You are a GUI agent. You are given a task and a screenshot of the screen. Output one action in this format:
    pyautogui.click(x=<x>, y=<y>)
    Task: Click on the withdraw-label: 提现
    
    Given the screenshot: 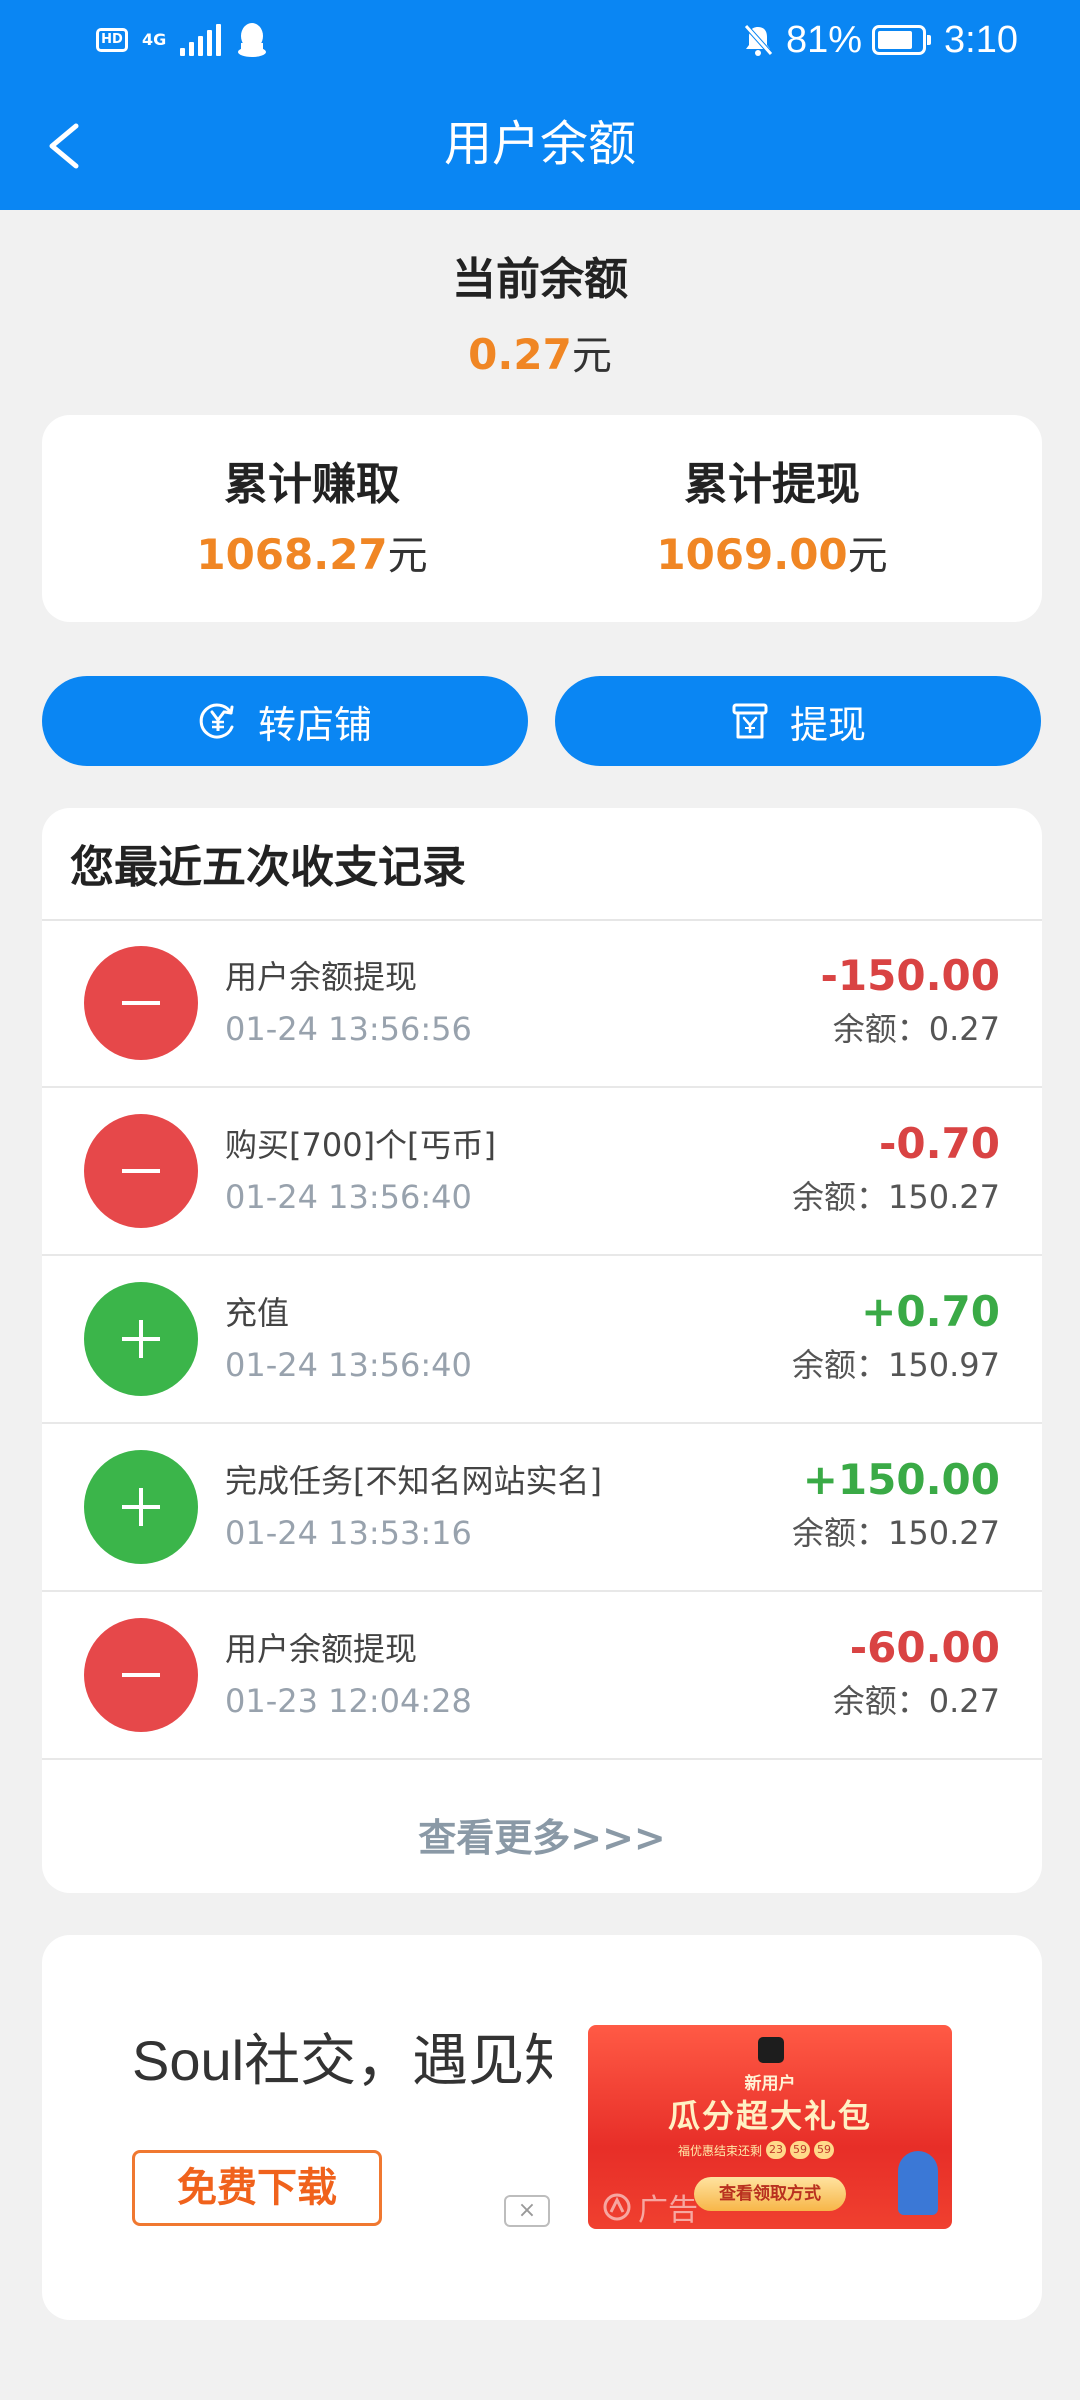 What is the action you would take?
    pyautogui.click(x=827, y=724)
    